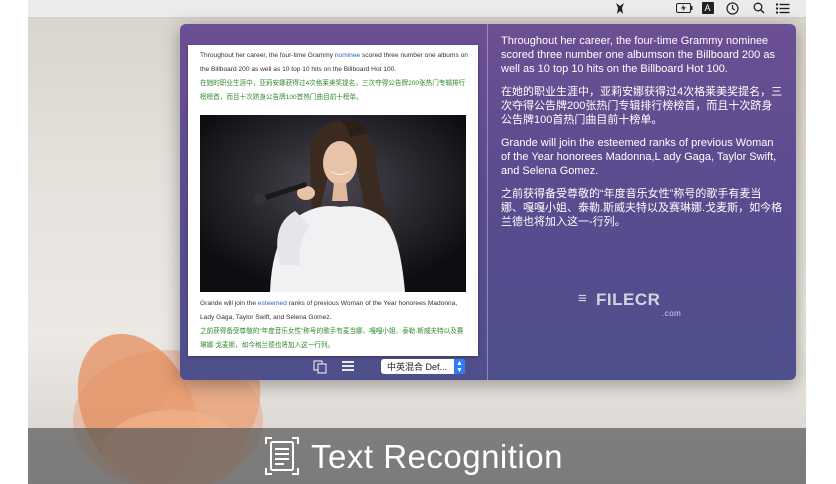 The height and width of the screenshot is (484, 836). Describe the element at coordinates (759, 8) in the screenshot. I see `search-icon` at that location.